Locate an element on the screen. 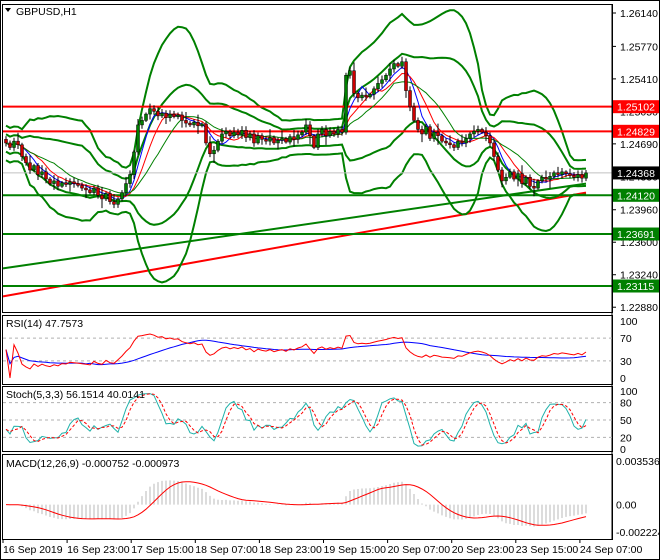 The height and width of the screenshot is (560, 660). time-tick-label: 18 Sep 07:00 is located at coordinates (226, 550).